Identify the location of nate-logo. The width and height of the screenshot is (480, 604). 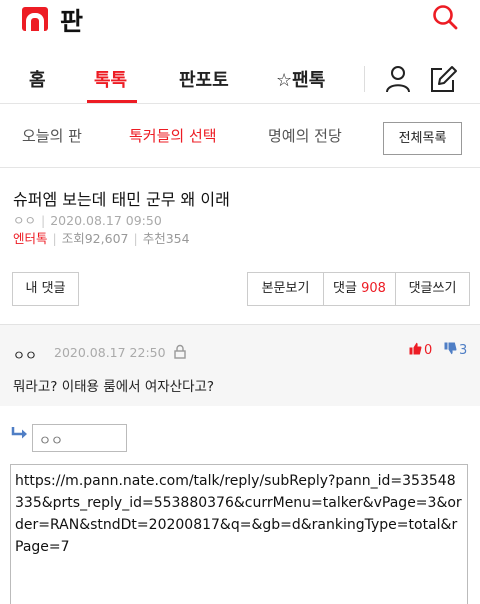
(35, 19).